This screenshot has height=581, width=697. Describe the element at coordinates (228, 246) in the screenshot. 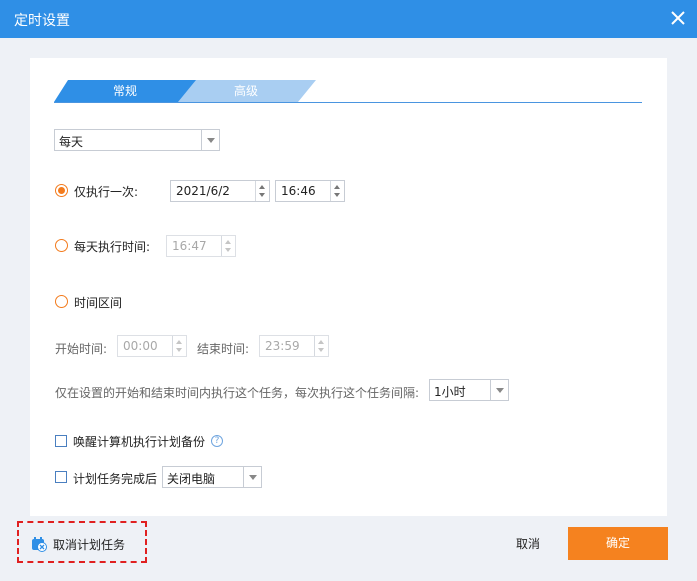

I see `daily-time-spinner` at that location.